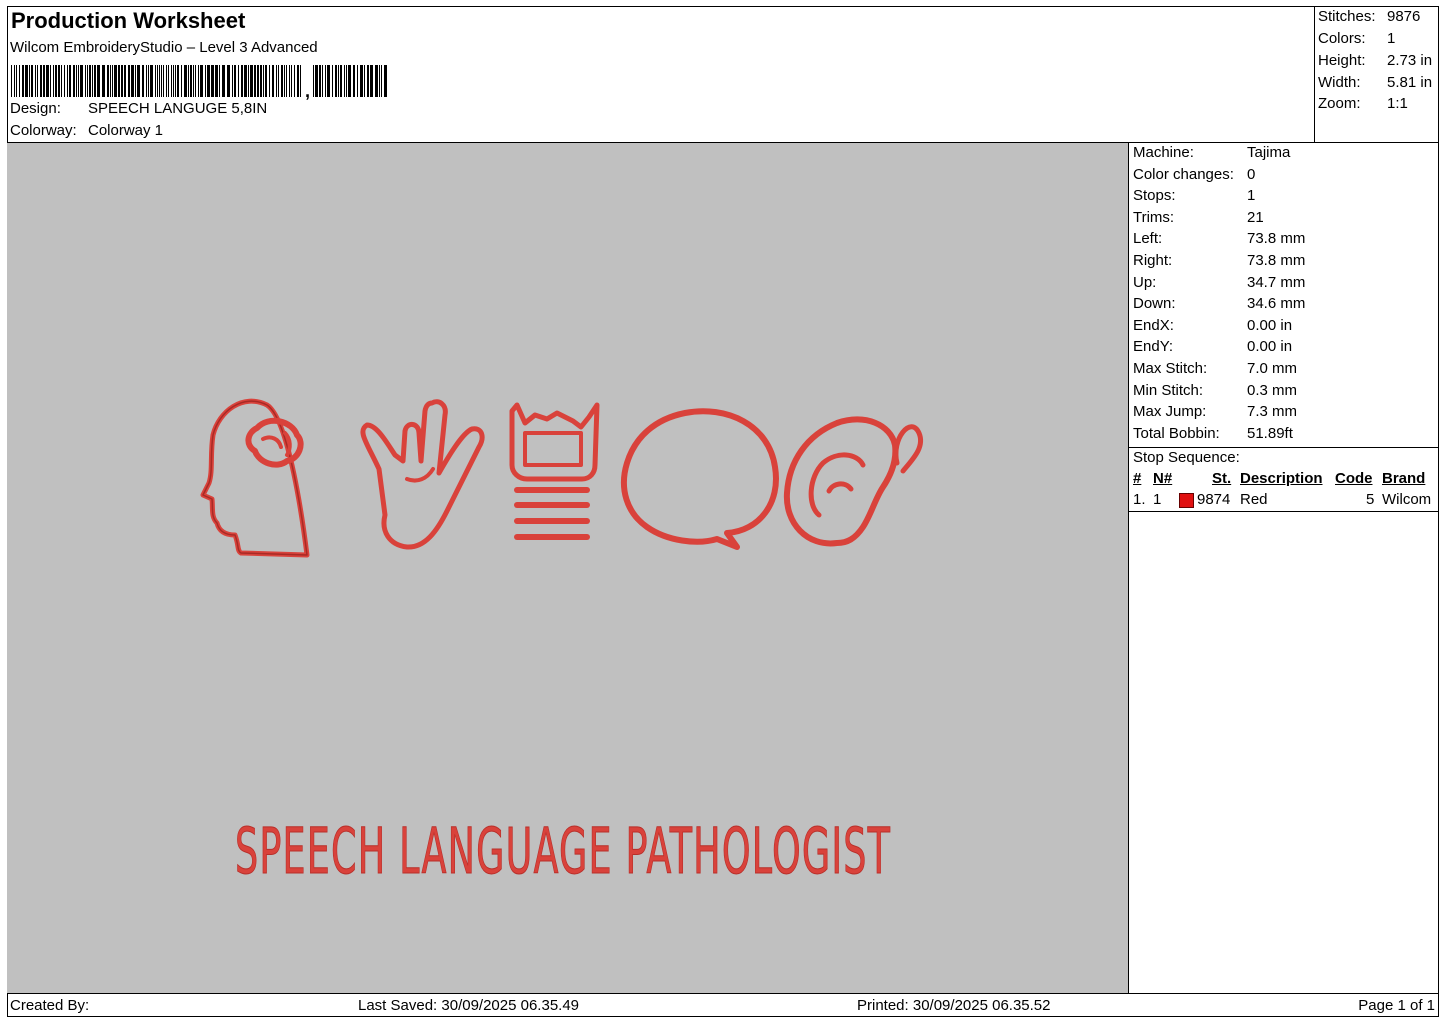 This screenshot has width=1445, height=1021. Describe the element at coordinates (1219, 282) in the screenshot. I see `machine-info-row: Up: 34.7 mm` at that location.